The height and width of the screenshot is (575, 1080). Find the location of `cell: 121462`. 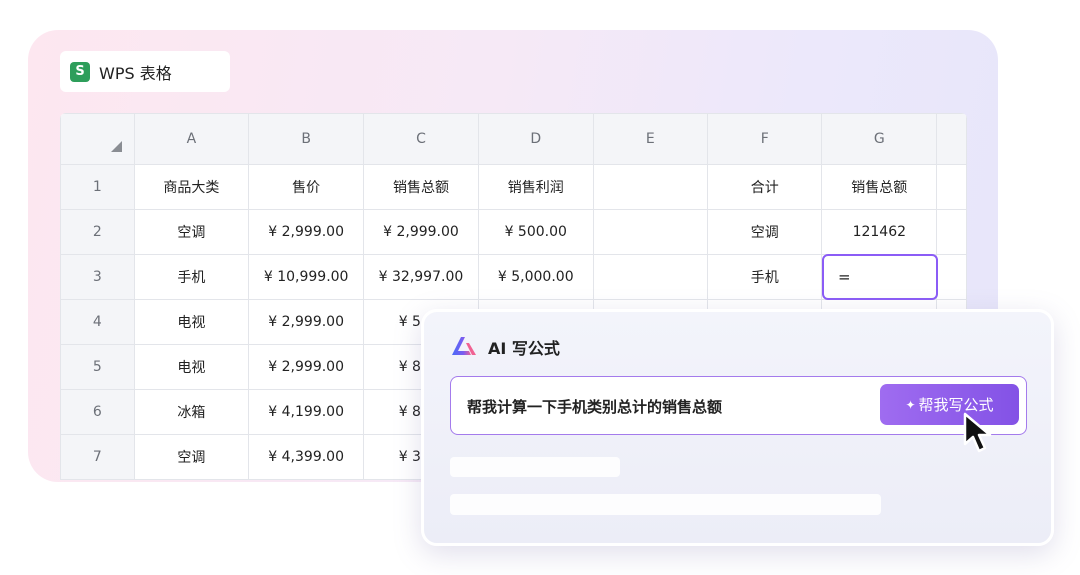

cell: 121462 is located at coordinates (879, 232).